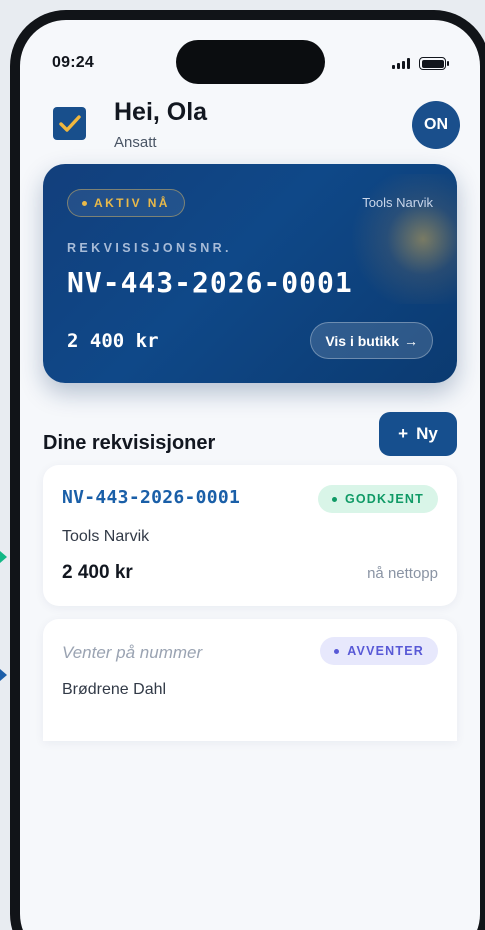 The width and height of the screenshot is (485, 930). What do you see at coordinates (384, 499) in the screenshot?
I see `status-badge-label: GODKJENT` at bounding box center [384, 499].